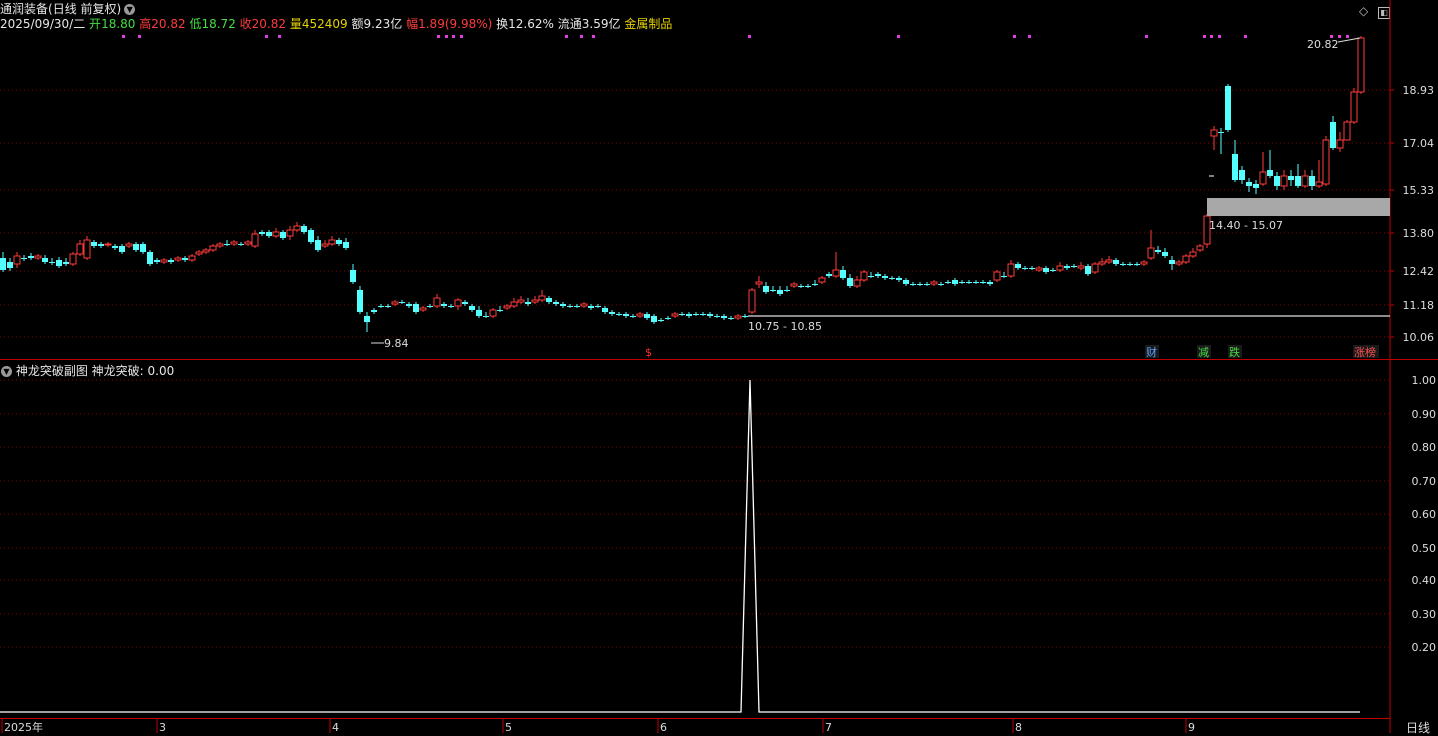  I want to click on indicator-axis: 1.00 0.90 0.80 0.70 0.60 0.50 0.40 0.30 0.20, so click(1424, 514).